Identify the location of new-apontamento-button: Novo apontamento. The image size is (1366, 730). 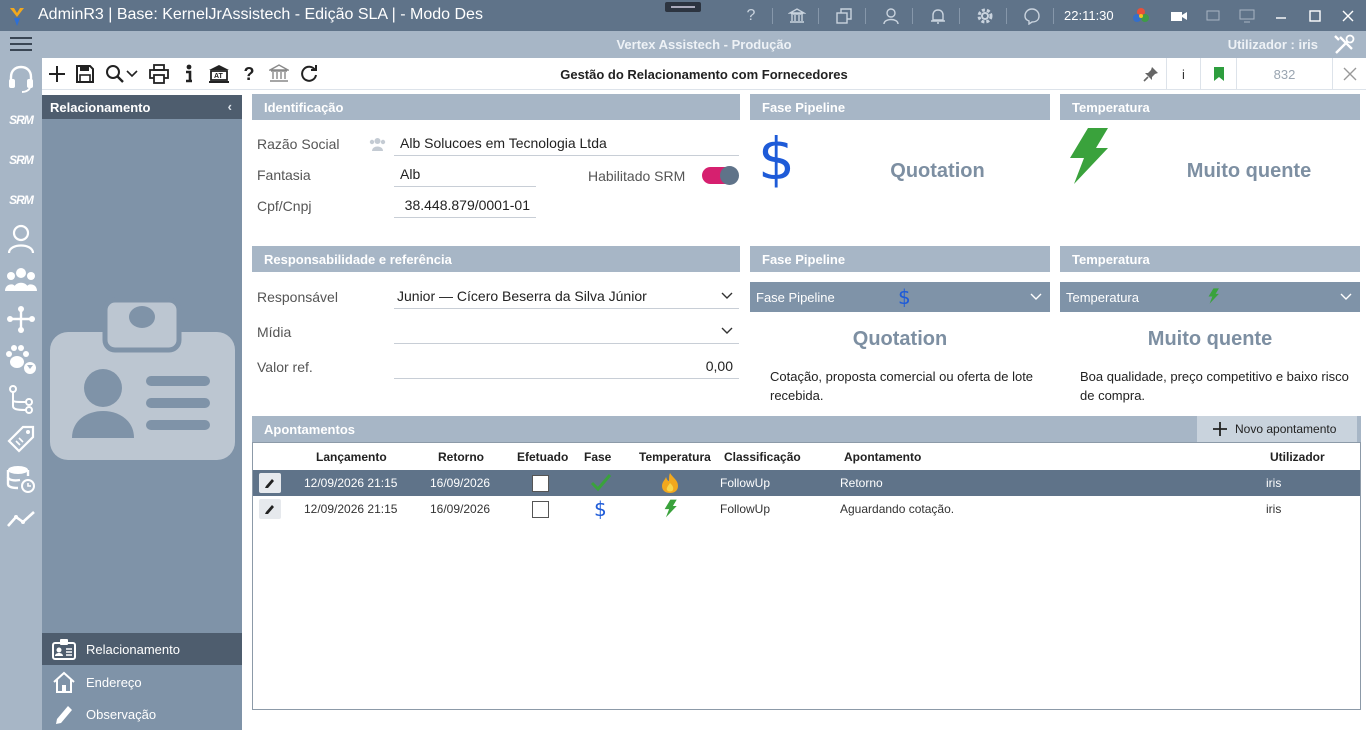
(1277, 429).